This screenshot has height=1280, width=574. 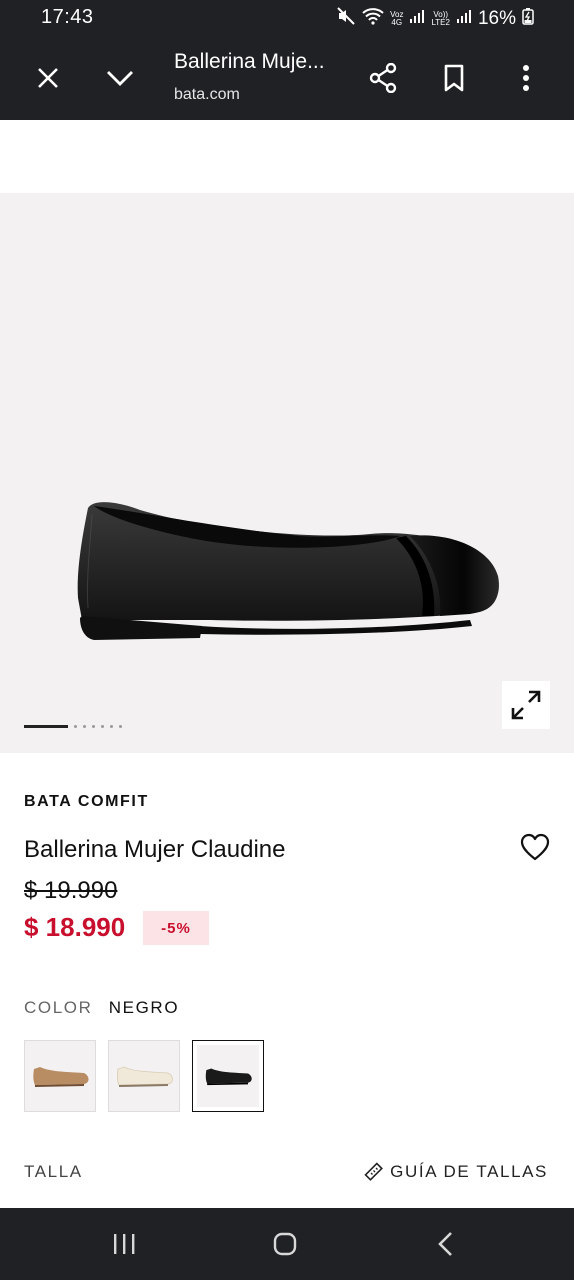 What do you see at coordinates (53, 1171) in the screenshot?
I see `size-label: TALLA` at bounding box center [53, 1171].